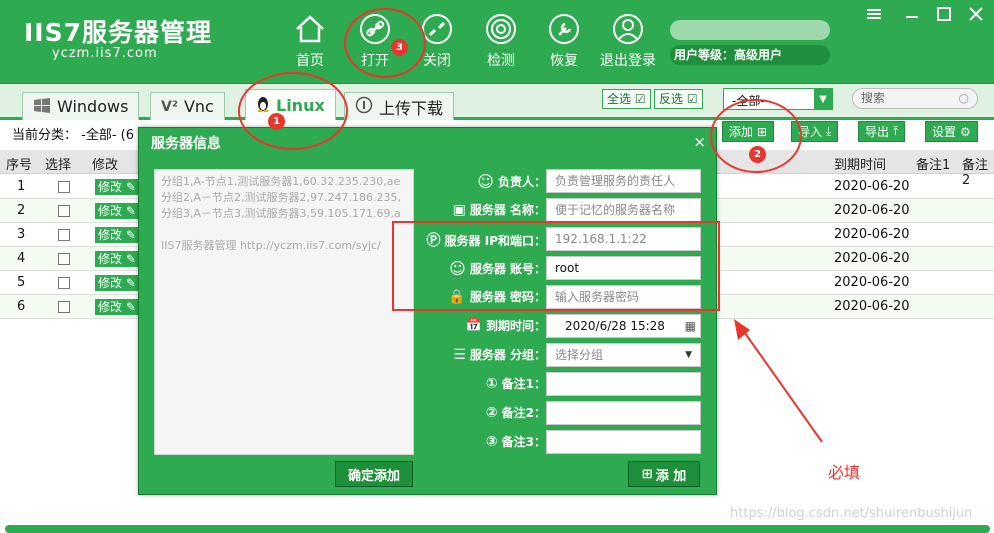 The width and height of the screenshot is (994, 533). What do you see at coordinates (93, 106) in the screenshot?
I see `tab-windows-label: Windows` at bounding box center [93, 106].